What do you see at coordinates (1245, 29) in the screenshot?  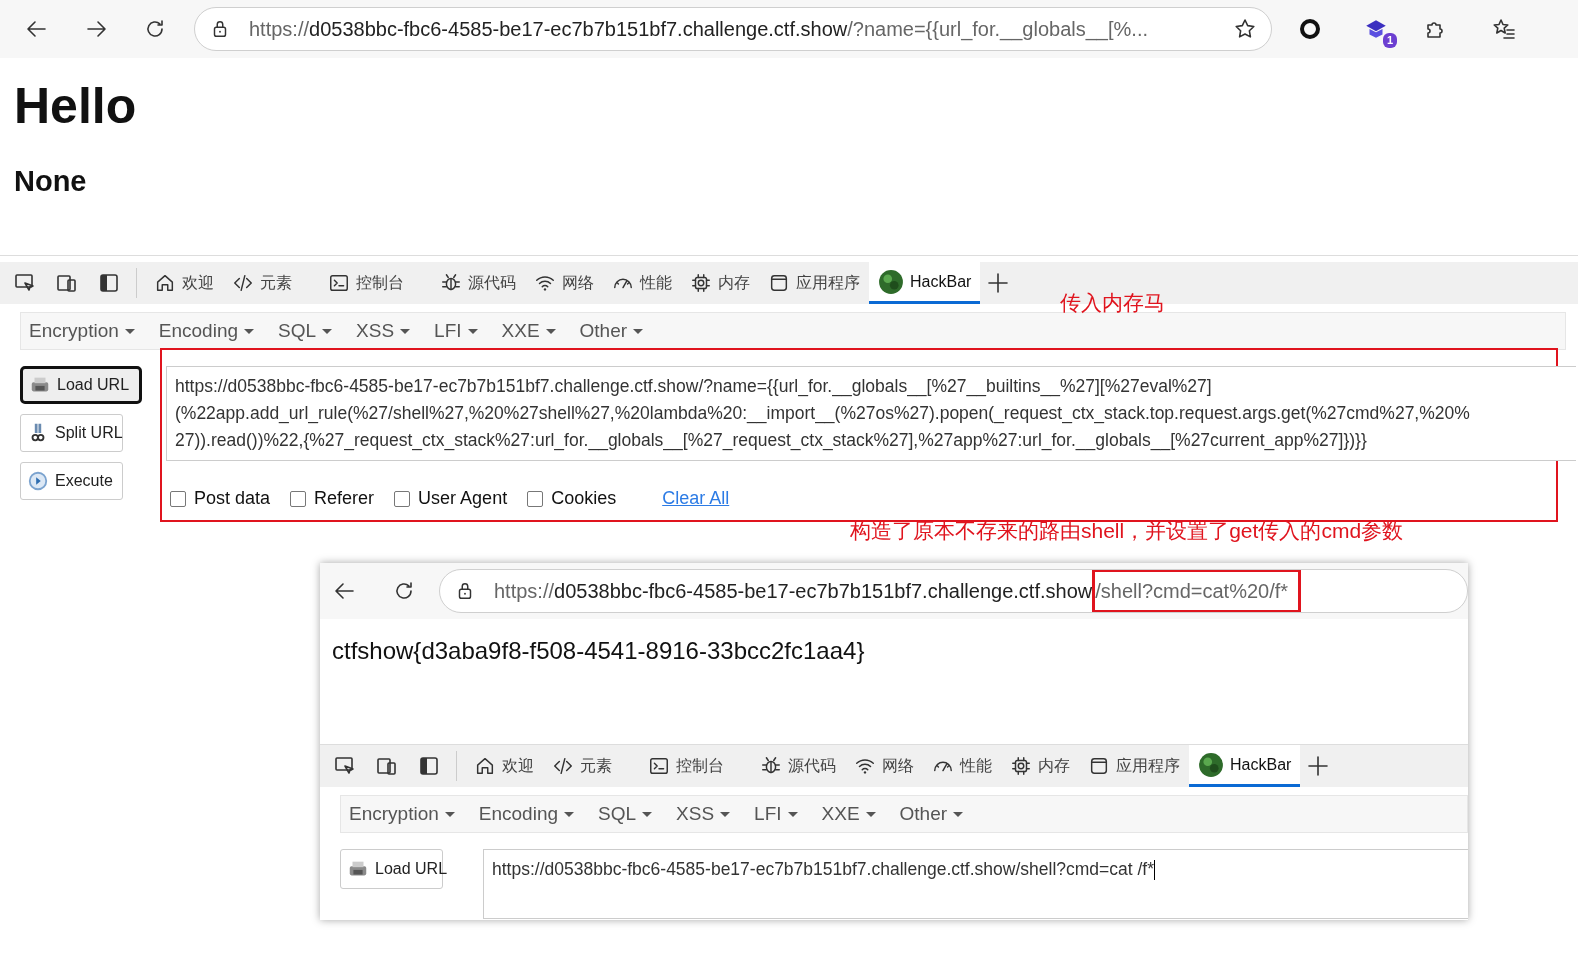 I see `favorite-star-icon` at bounding box center [1245, 29].